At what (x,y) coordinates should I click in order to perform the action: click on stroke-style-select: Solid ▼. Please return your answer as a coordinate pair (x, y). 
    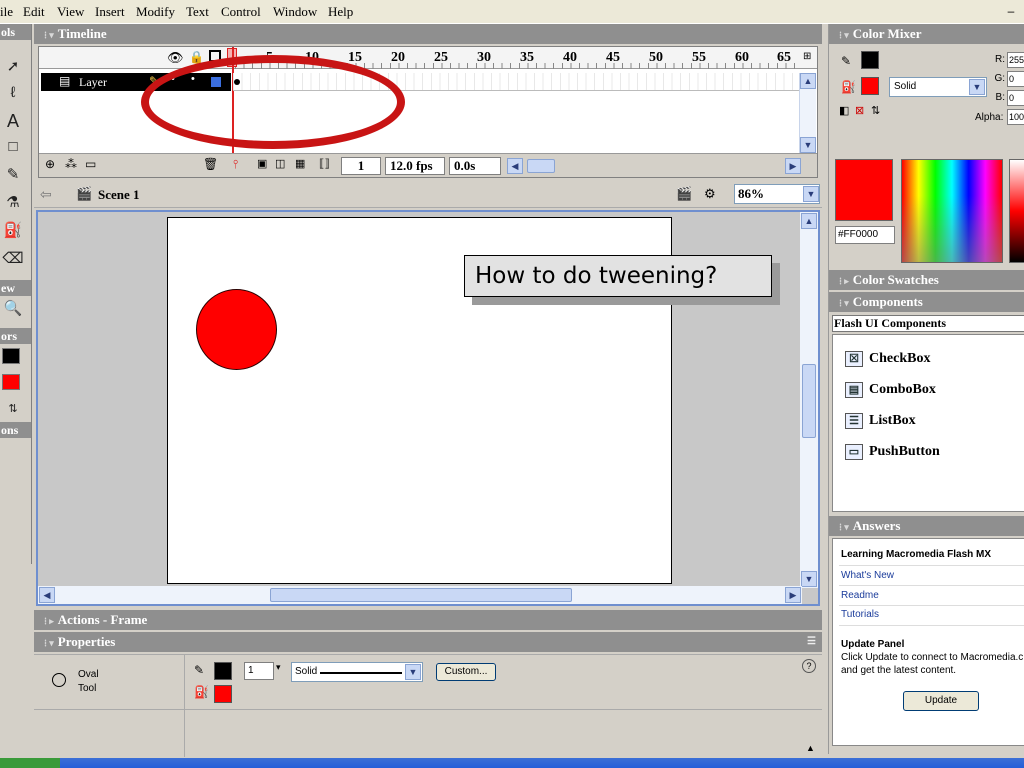
    Looking at the image, I should click on (357, 672).